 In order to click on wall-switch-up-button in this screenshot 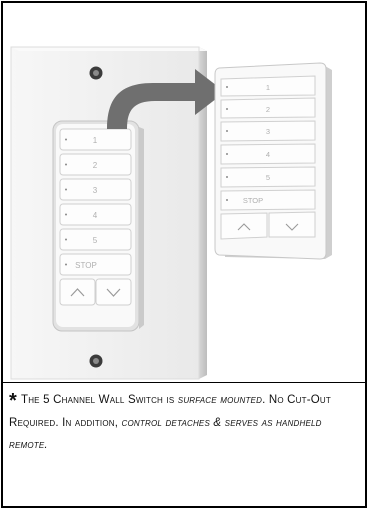, I will do `click(77, 292)`.